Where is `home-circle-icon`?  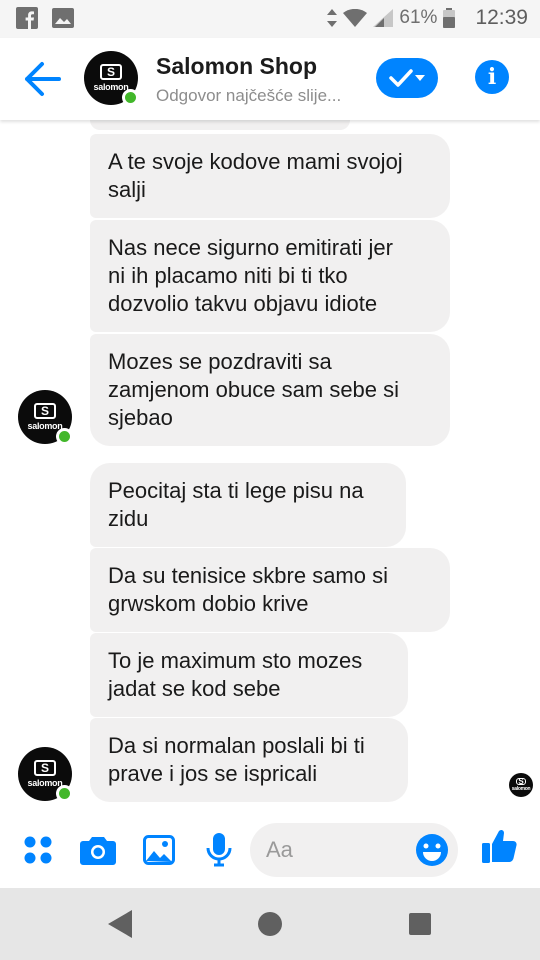
home-circle-icon is located at coordinates (270, 924).